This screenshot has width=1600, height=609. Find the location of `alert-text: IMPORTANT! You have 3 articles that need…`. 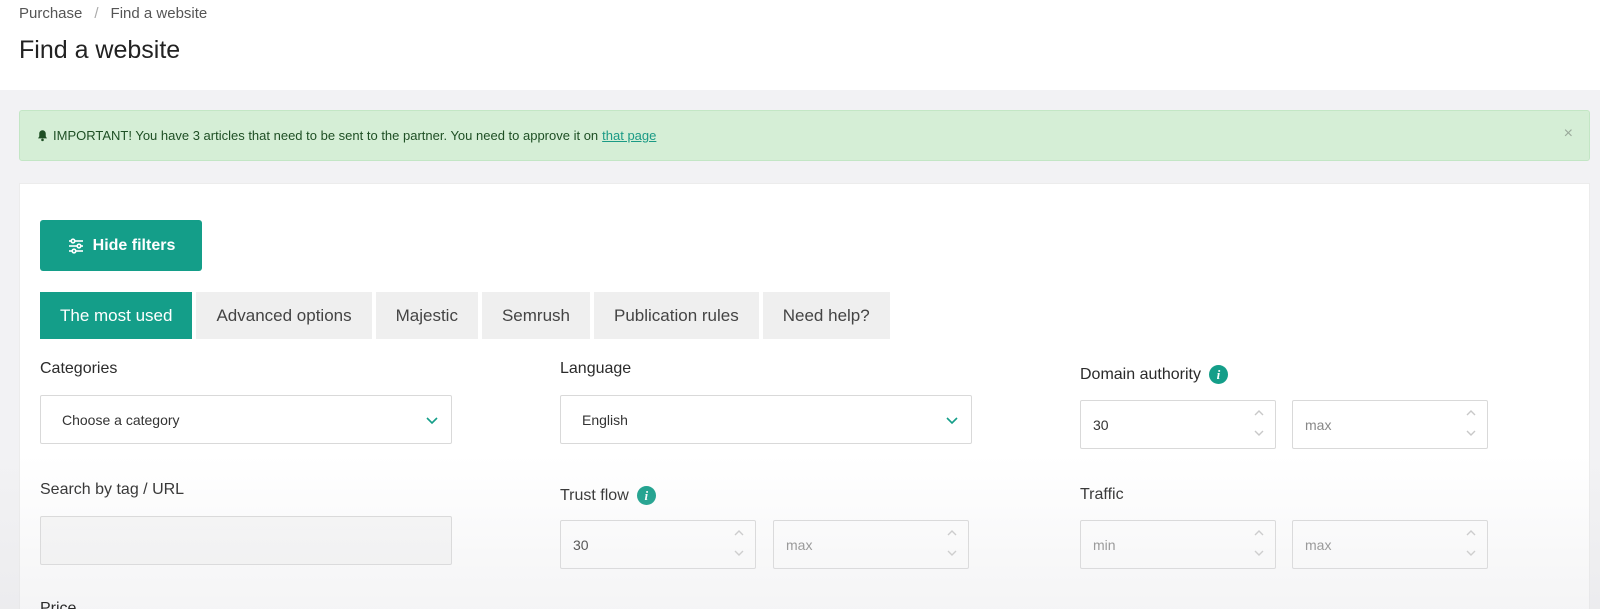

alert-text: IMPORTANT! You have 3 articles that need… is located at coordinates (326, 135).